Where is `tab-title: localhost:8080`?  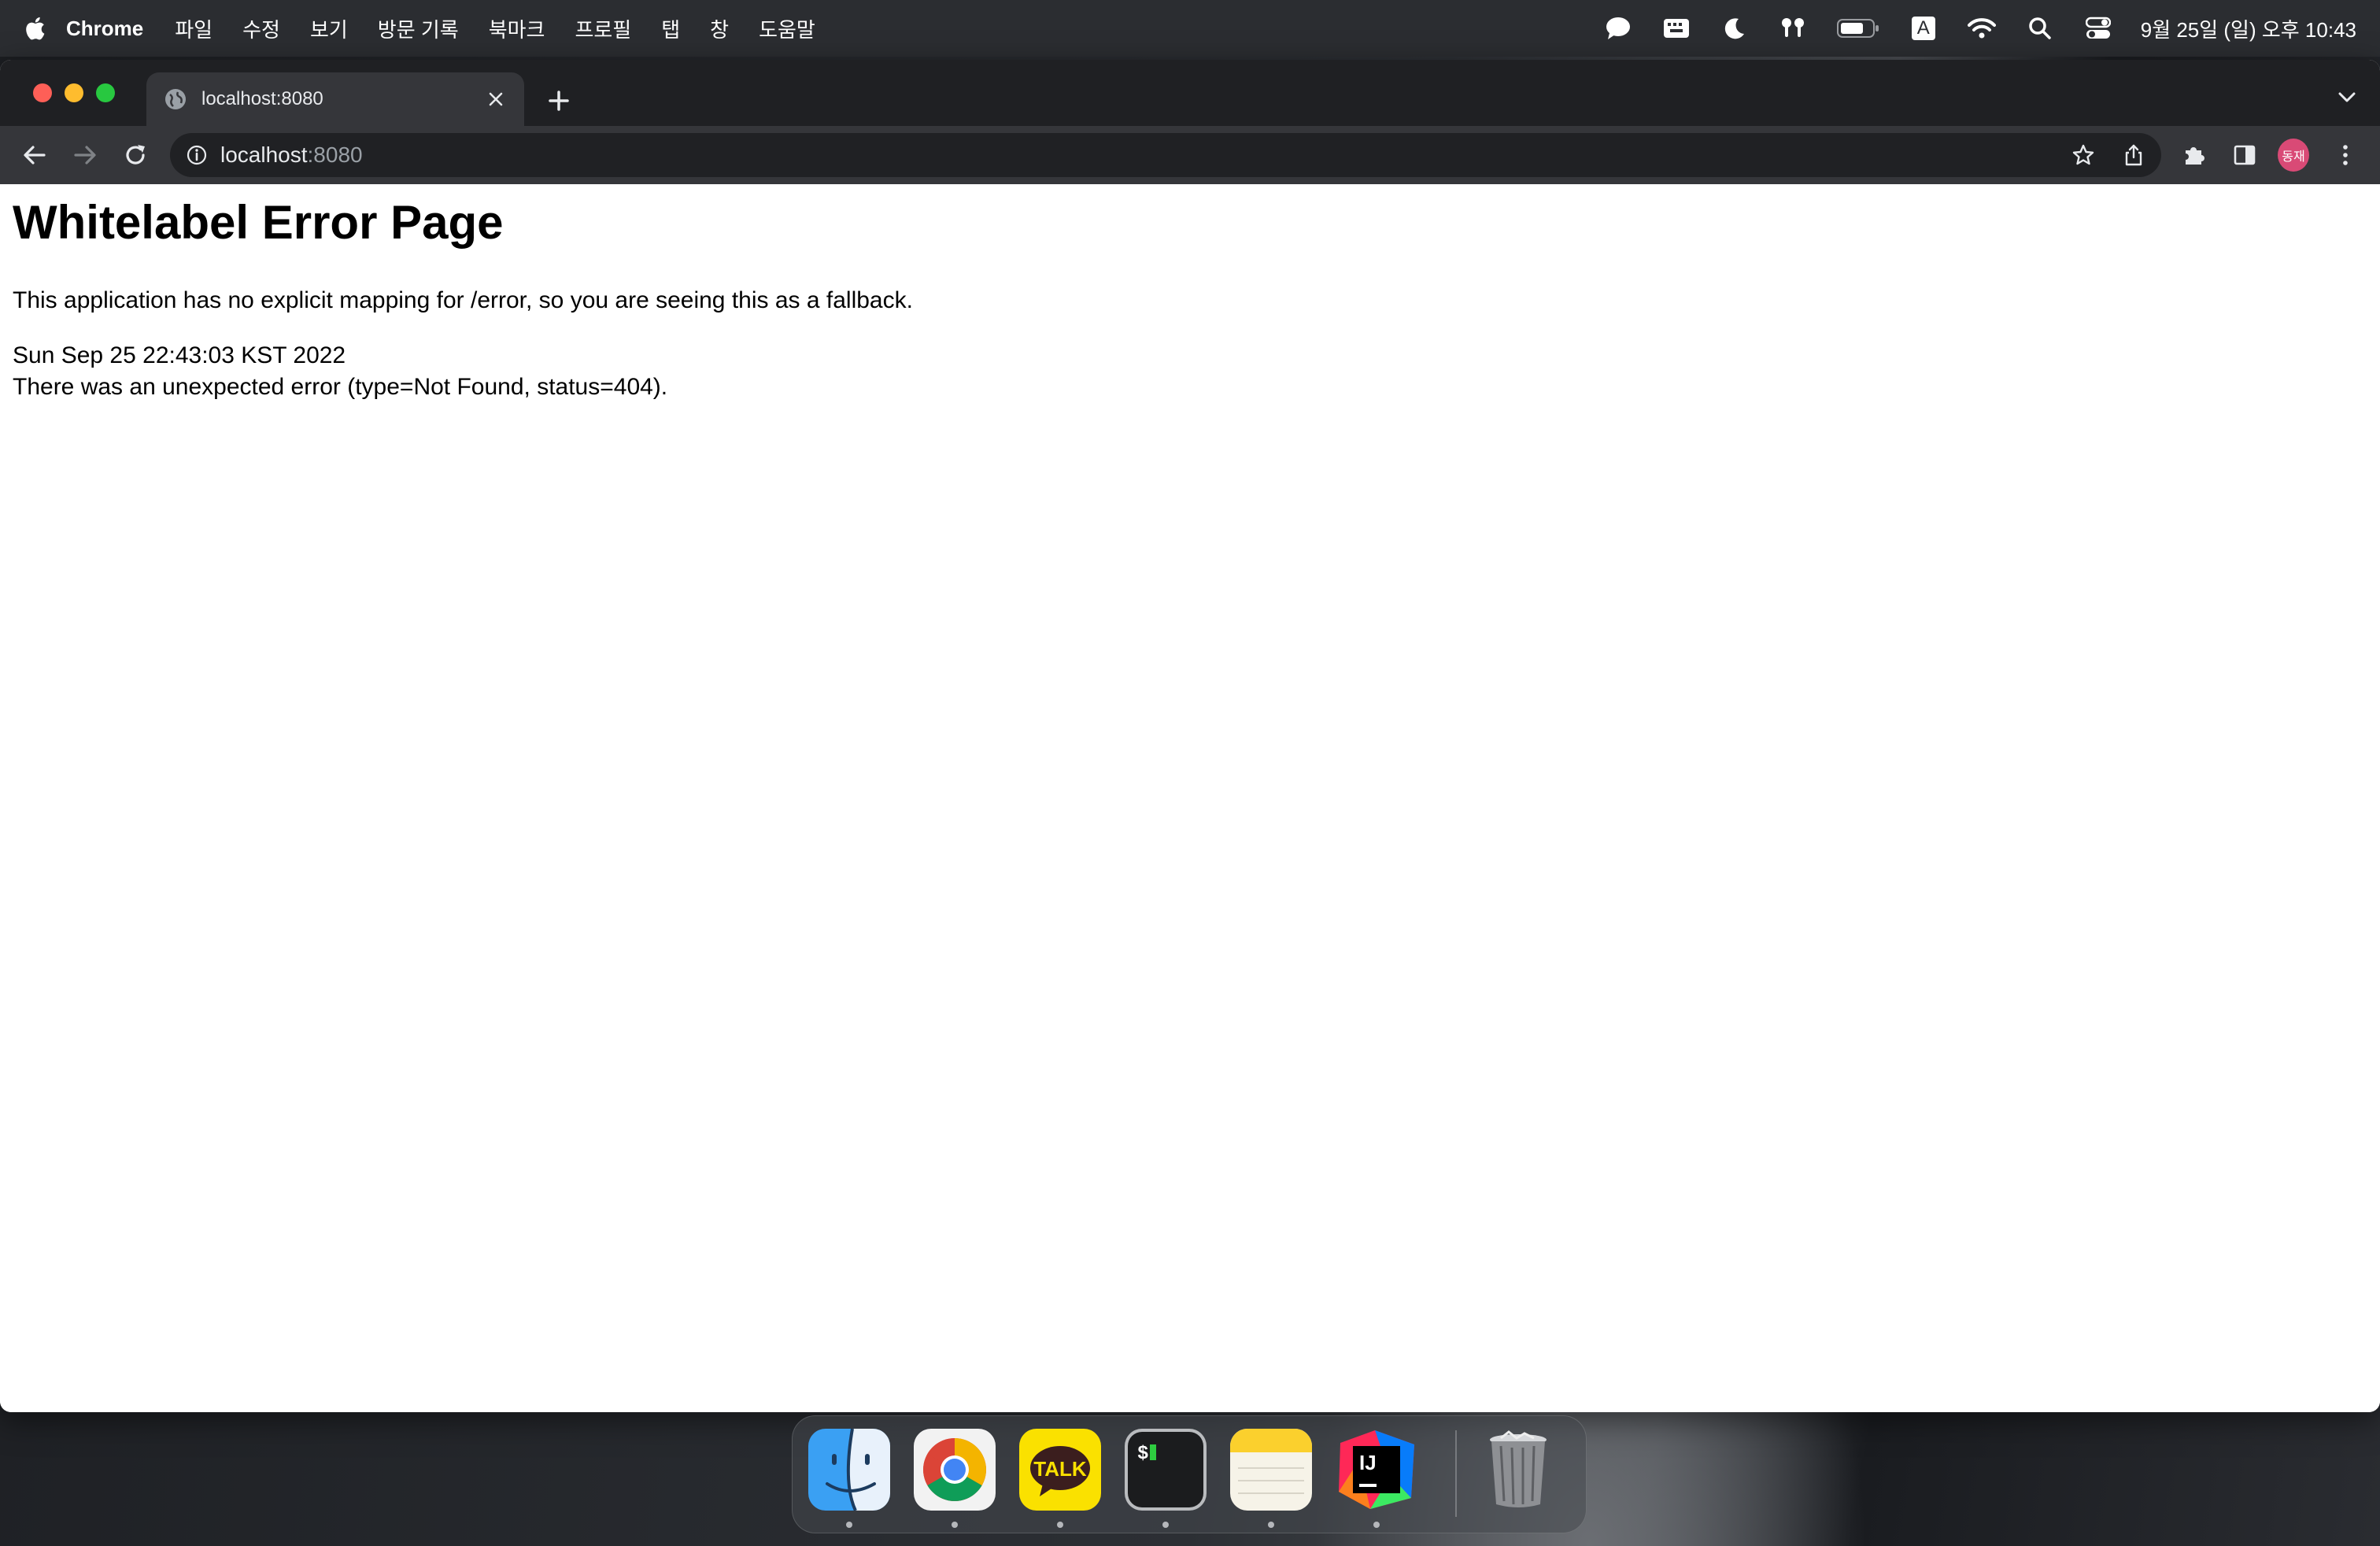 tab-title: localhost:8080 is located at coordinates (262, 98).